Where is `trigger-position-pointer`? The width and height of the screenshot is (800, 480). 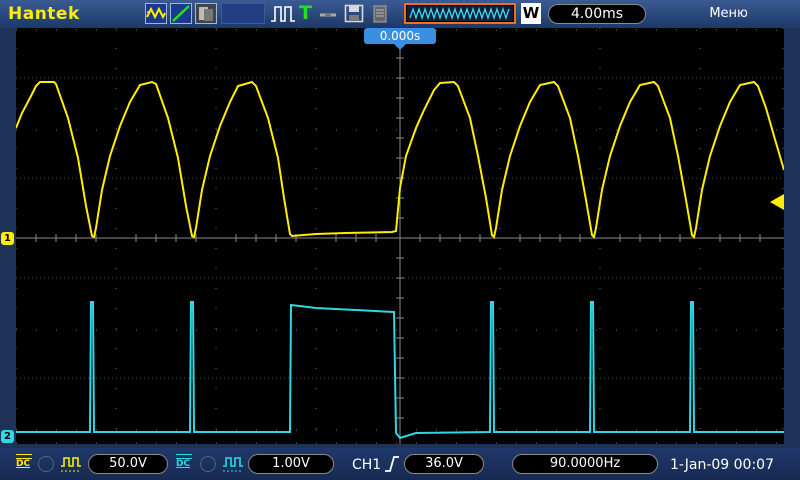 trigger-position-pointer is located at coordinates (400, 47).